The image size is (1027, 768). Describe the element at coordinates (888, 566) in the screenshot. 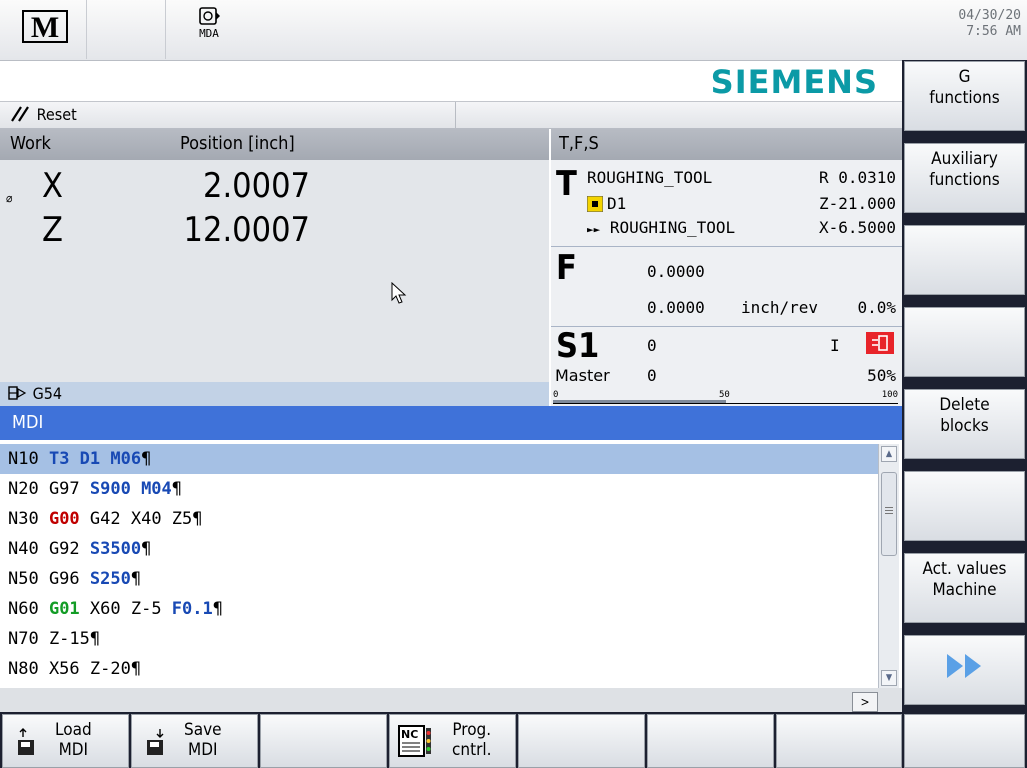

I see `mdi-scrollbar: ▲ ▼` at that location.